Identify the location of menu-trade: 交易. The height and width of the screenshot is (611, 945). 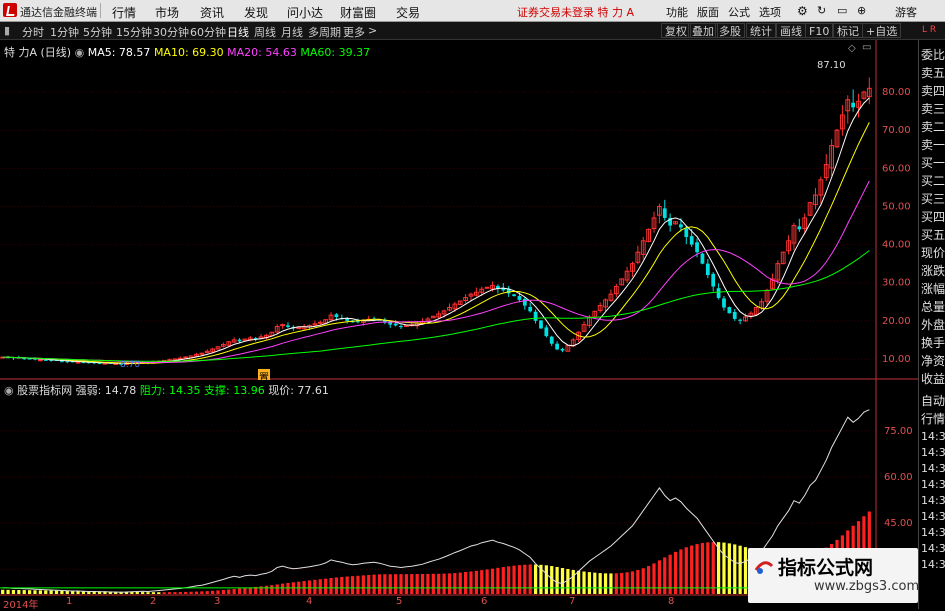
(408, 12).